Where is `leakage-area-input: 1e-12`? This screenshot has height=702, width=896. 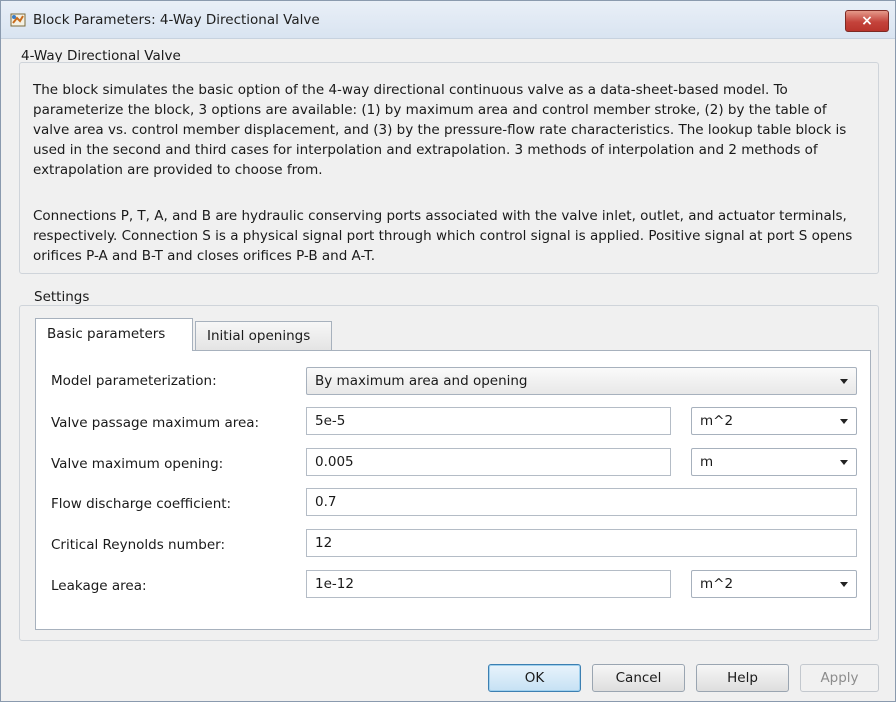 leakage-area-input: 1e-12 is located at coordinates (488, 584).